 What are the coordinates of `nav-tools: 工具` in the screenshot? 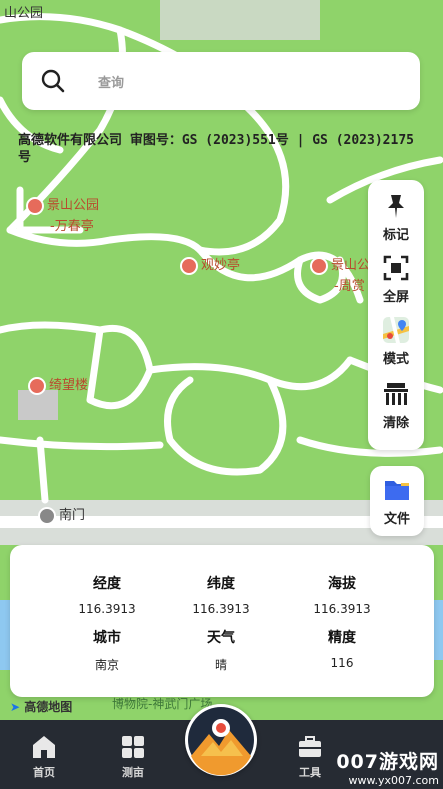 It's located at (310, 757).